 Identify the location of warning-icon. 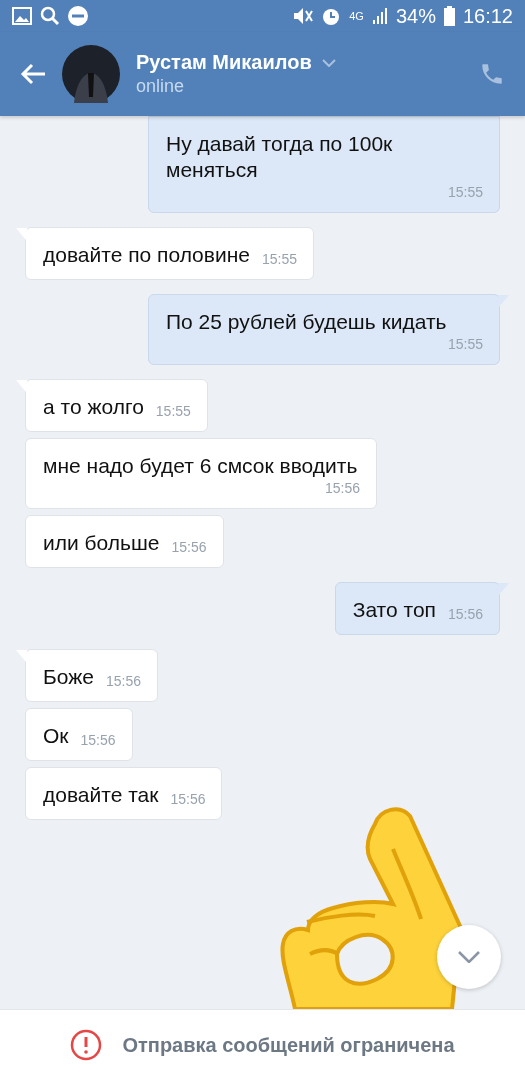
(86, 1045).